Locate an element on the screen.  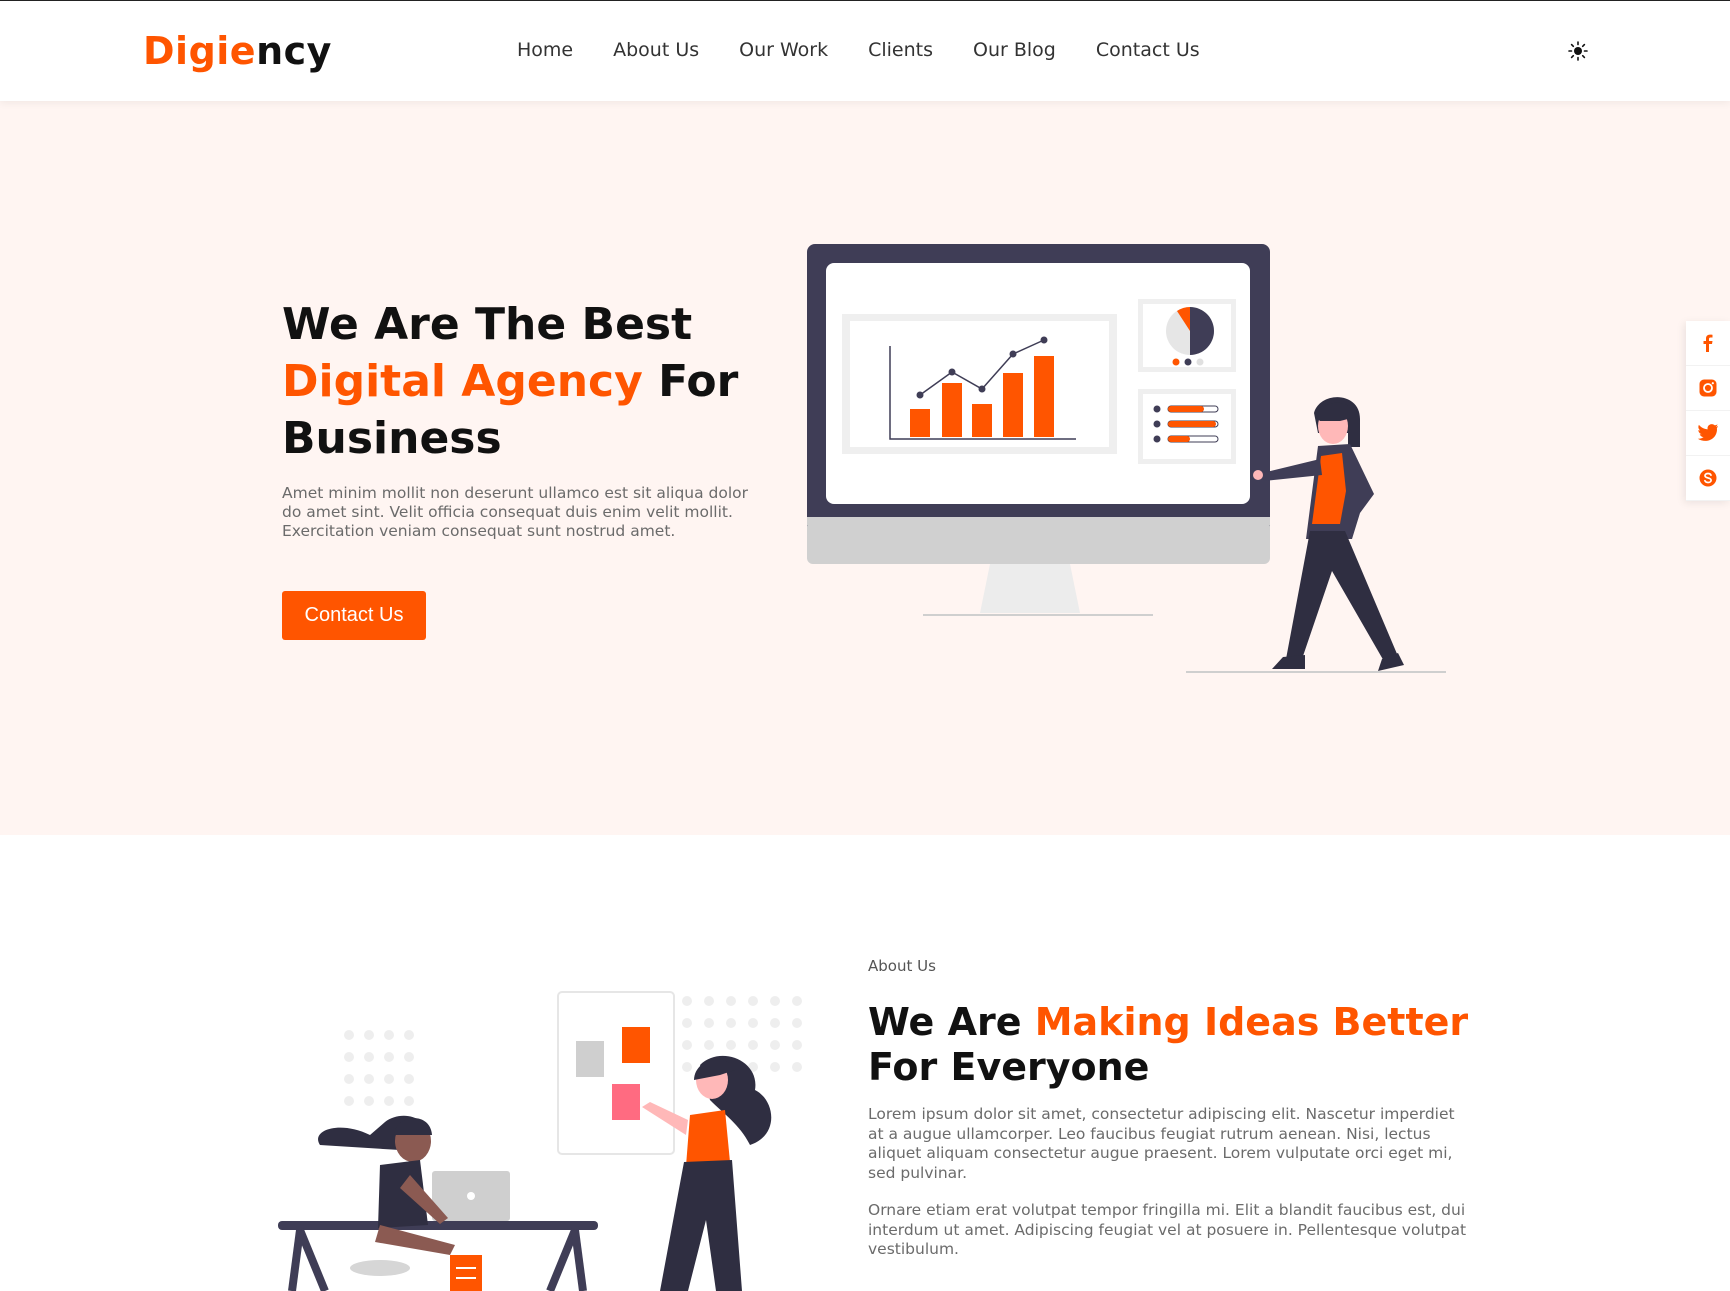
facebook-icon is located at coordinates (1708, 343).